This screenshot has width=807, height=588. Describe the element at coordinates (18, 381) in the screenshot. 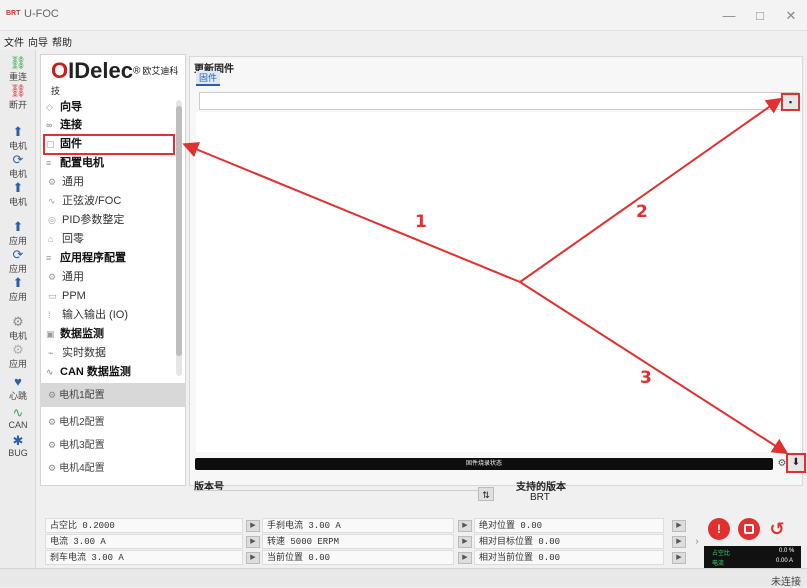

I see `heart-icon: ♥` at that location.